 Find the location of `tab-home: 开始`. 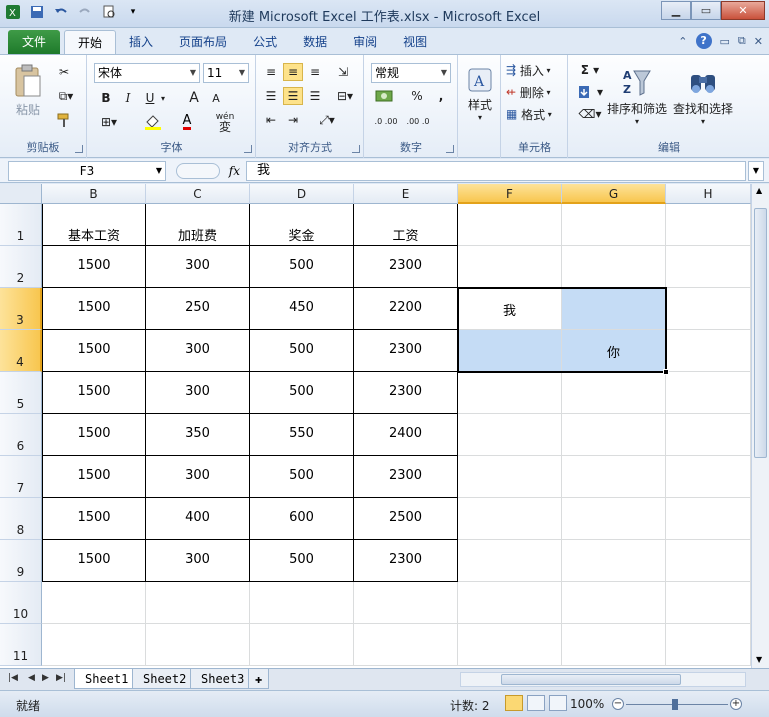

tab-home: 开始 is located at coordinates (90, 42).